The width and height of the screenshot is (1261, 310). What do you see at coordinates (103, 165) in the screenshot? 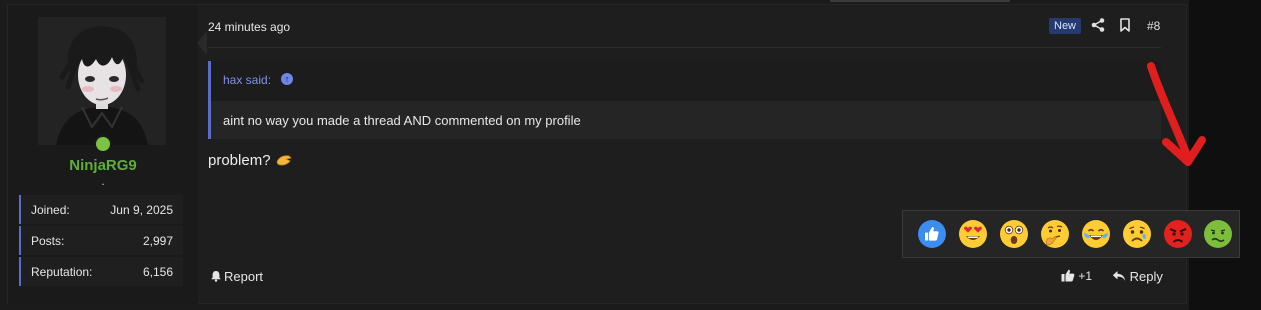
I see `username: NinjaRG9` at bounding box center [103, 165].